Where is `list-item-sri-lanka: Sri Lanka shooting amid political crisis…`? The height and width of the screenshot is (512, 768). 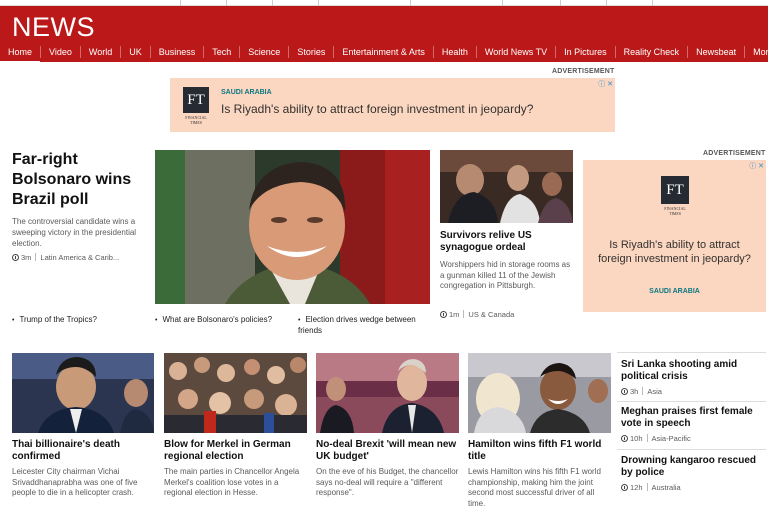 list-item-sri-lanka: Sri Lanka shooting amid political crisis… is located at coordinates (693, 377).